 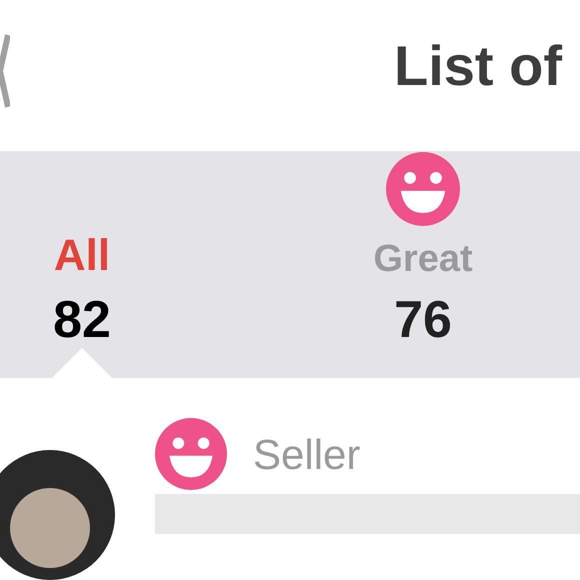 What do you see at coordinates (478, 66) in the screenshot?
I see `page-title: List of` at bounding box center [478, 66].